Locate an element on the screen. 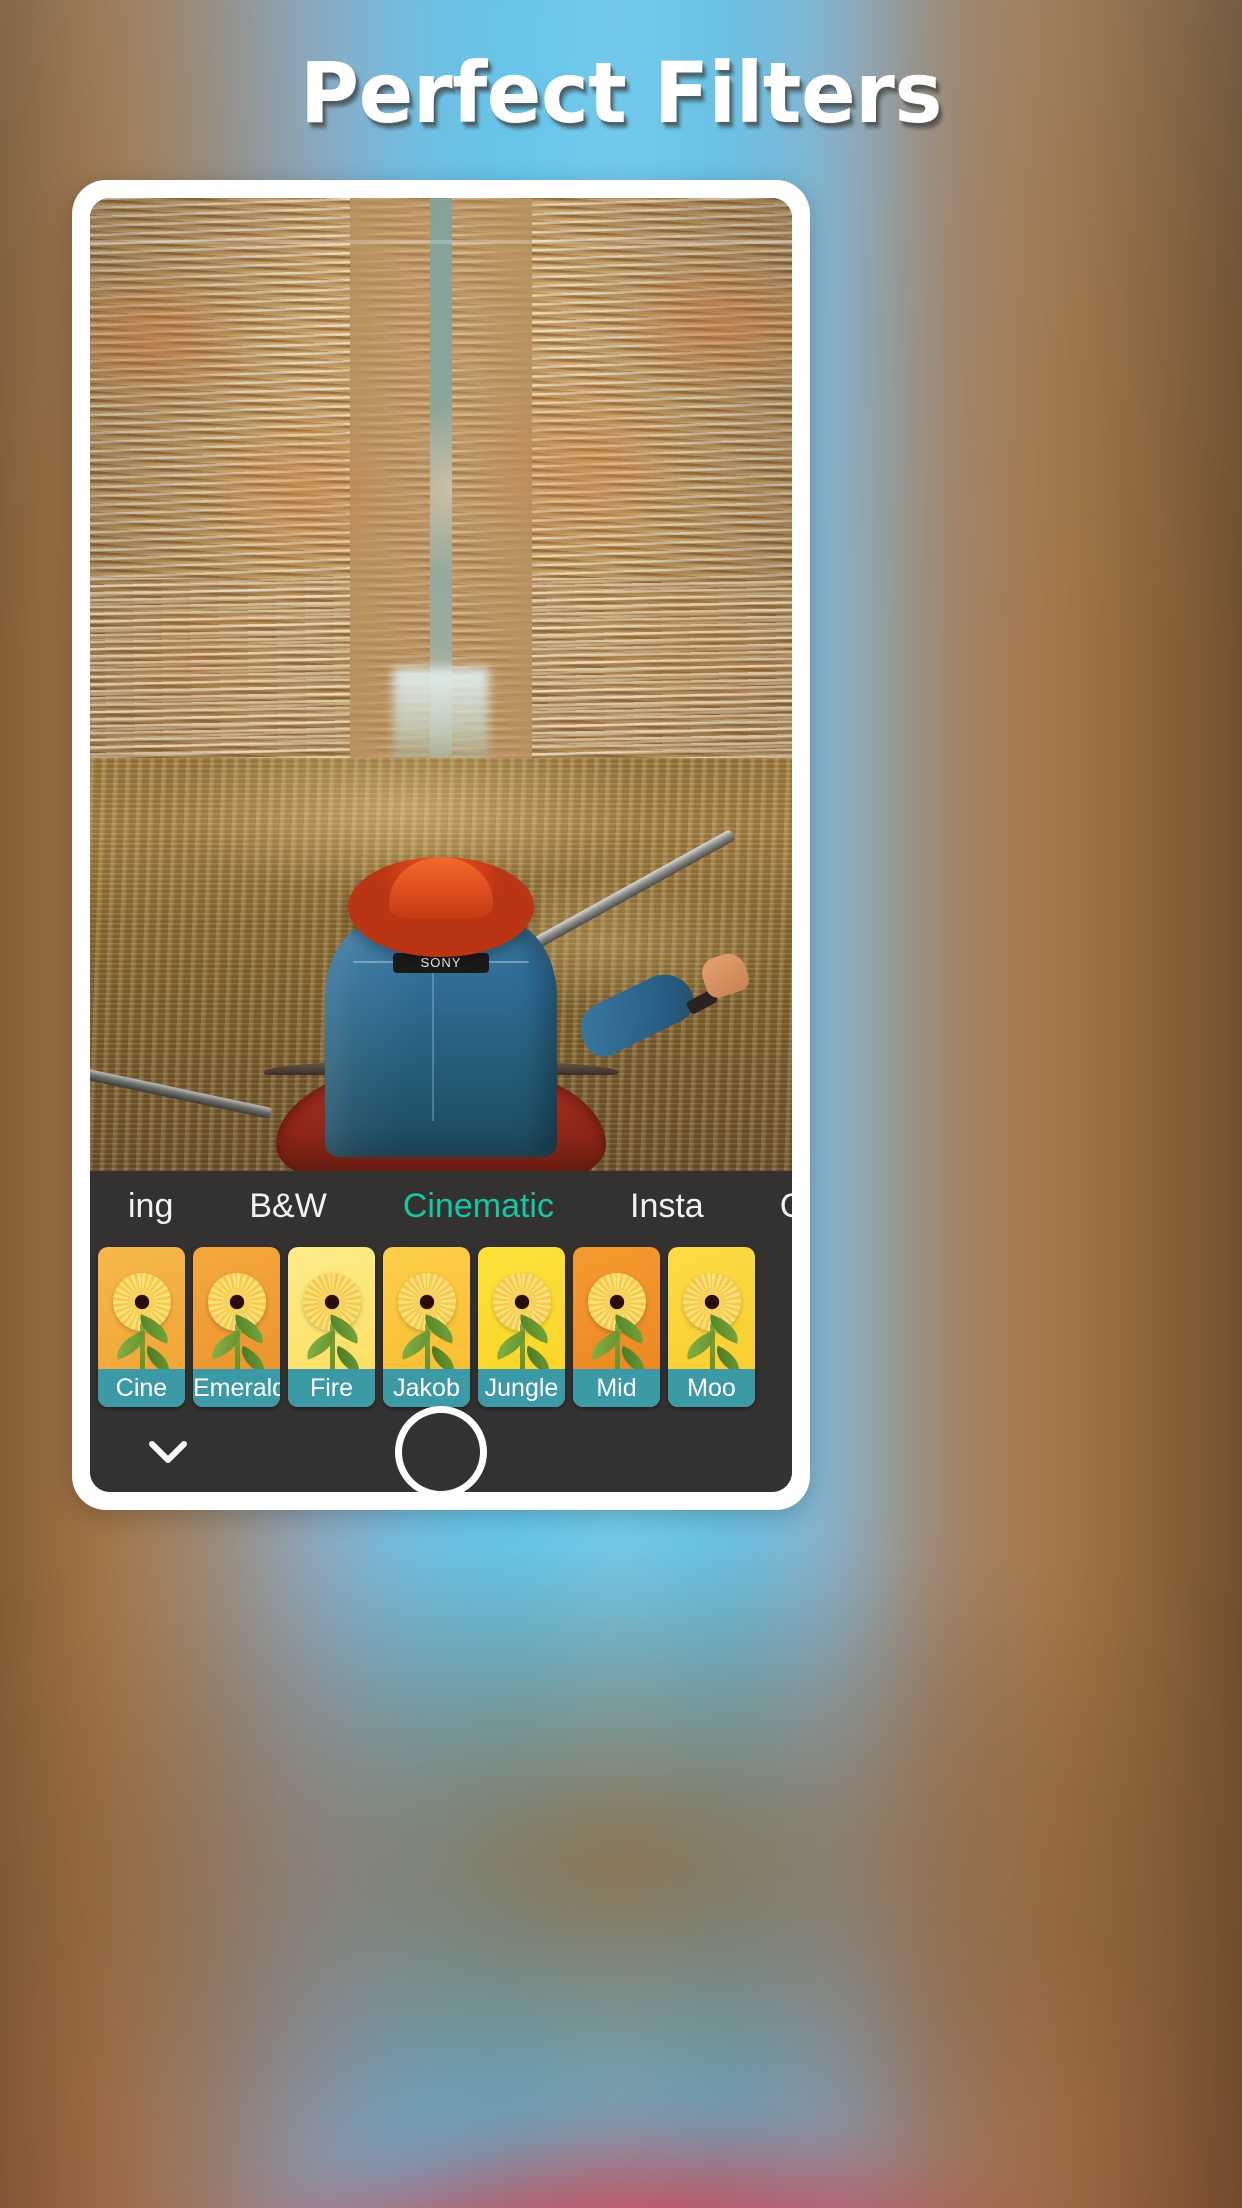 This screenshot has width=1242, height=2208. filter-thumb-fire: Fire is located at coordinates (331, 1327).